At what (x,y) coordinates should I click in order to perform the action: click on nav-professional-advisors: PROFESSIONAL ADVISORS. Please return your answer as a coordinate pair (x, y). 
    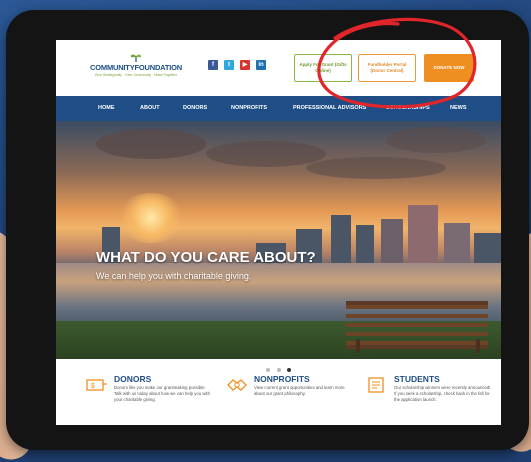
    Looking at the image, I should click on (329, 108).